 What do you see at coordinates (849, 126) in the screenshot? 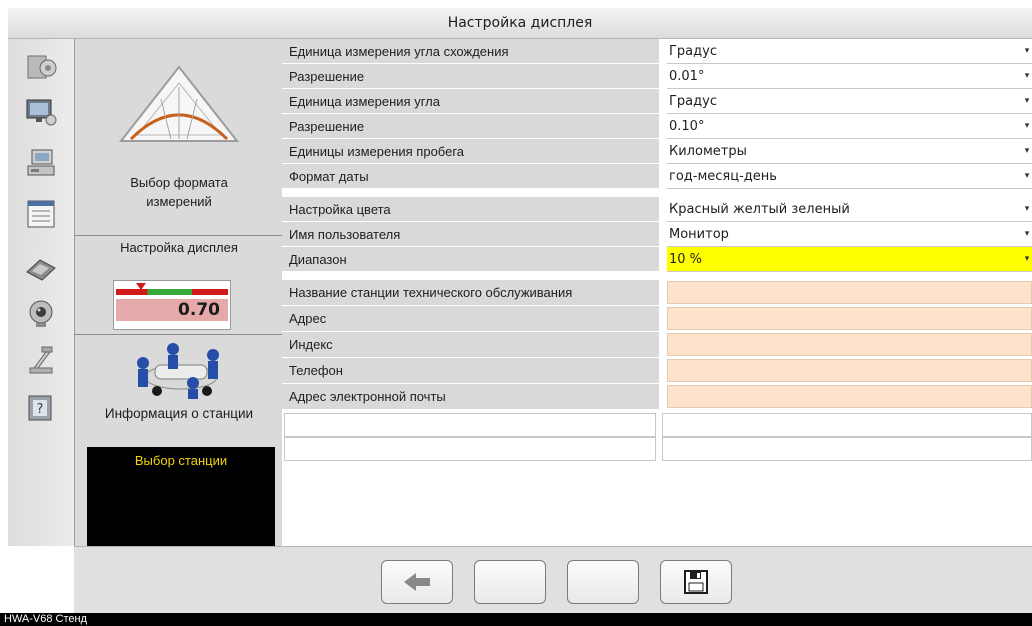
I see `setting-select: 0.10° ▾` at bounding box center [849, 126].